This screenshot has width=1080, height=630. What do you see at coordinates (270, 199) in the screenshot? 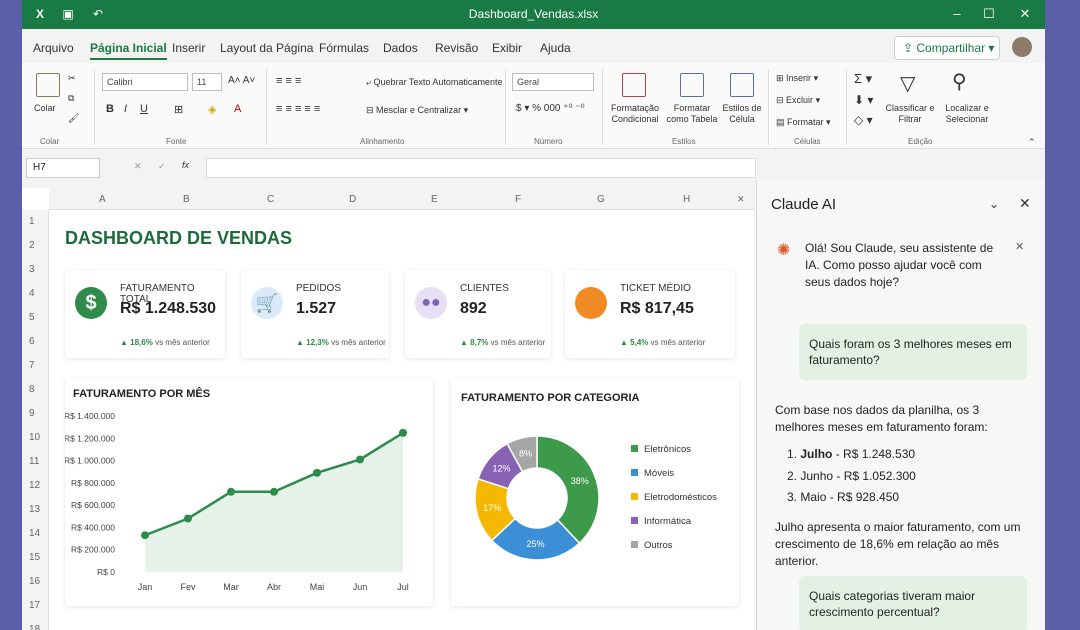
I see `column-header: C` at bounding box center [270, 199].